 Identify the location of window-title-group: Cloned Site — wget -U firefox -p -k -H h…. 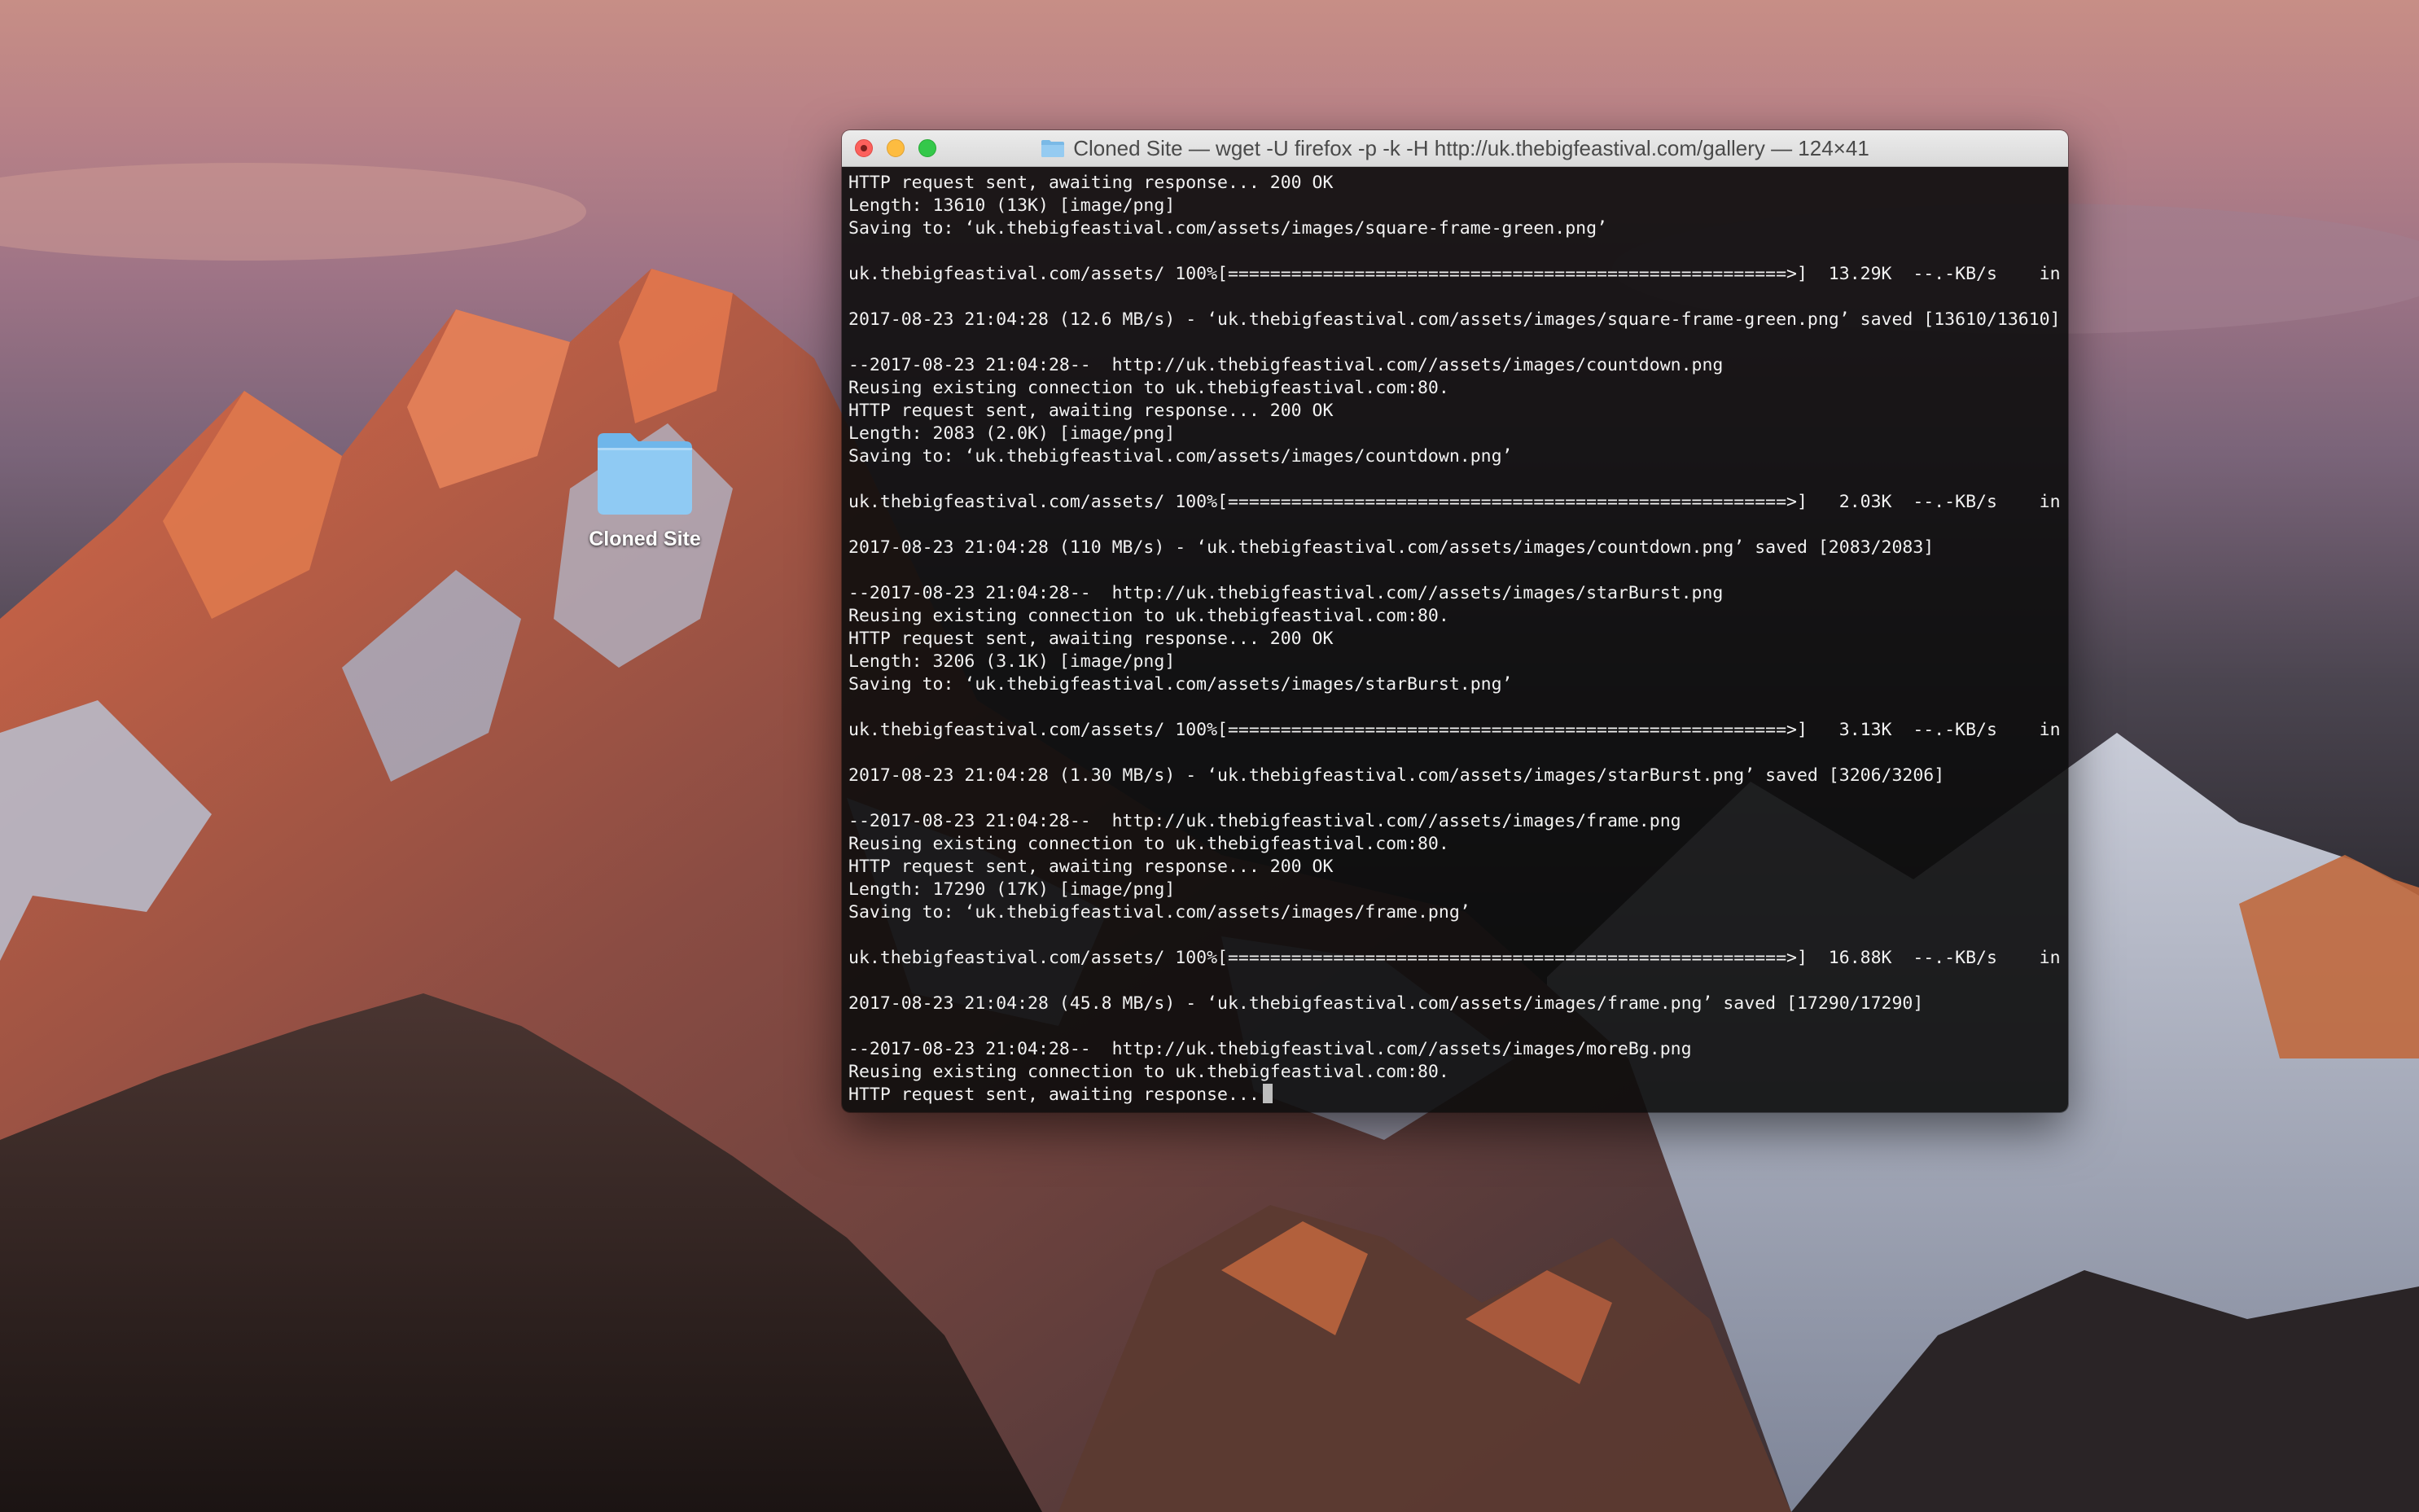
(1455, 148).